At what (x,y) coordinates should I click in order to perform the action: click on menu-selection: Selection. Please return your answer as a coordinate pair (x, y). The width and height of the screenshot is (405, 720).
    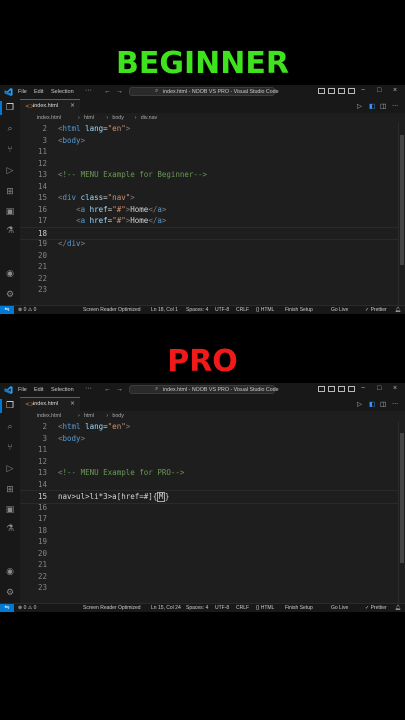
    Looking at the image, I should click on (62, 390).